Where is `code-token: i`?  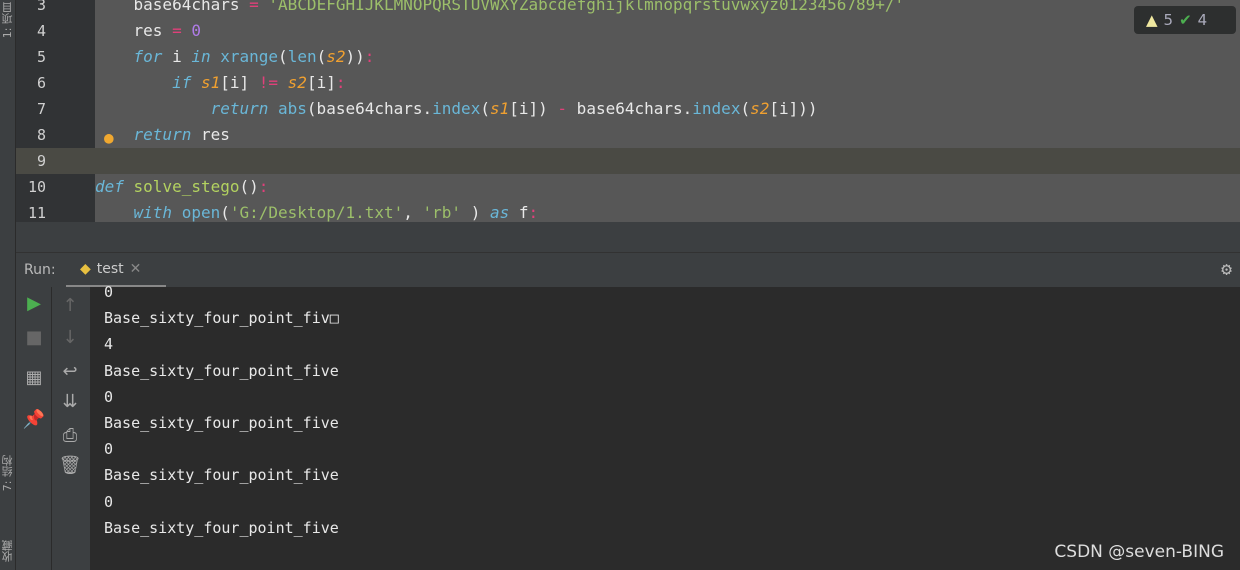 code-token: i is located at coordinates (177, 56).